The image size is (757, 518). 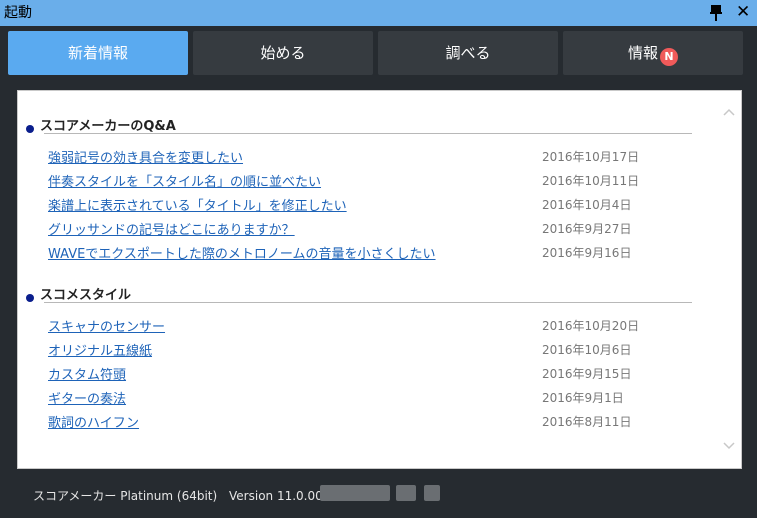 I want to click on list-item: 強弱記号の効き具合を変更したい 2016年10月17日, so click(x=344, y=157).